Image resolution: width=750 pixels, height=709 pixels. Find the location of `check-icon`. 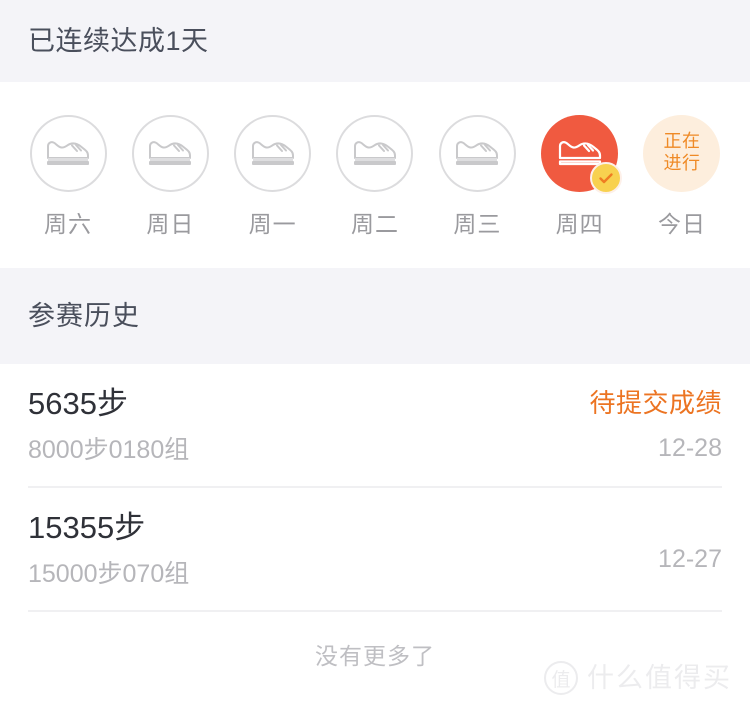

check-icon is located at coordinates (606, 177).